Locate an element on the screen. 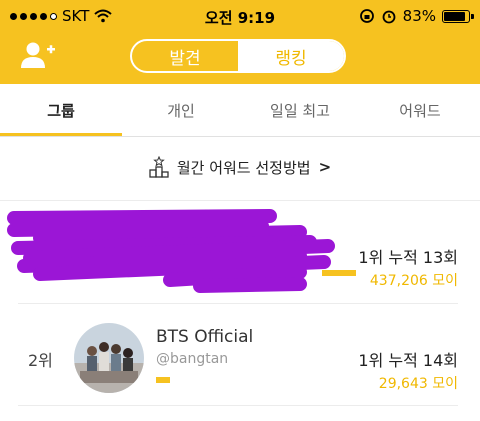 The height and width of the screenshot is (421, 480). group-avatar is located at coordinates (109, 358).